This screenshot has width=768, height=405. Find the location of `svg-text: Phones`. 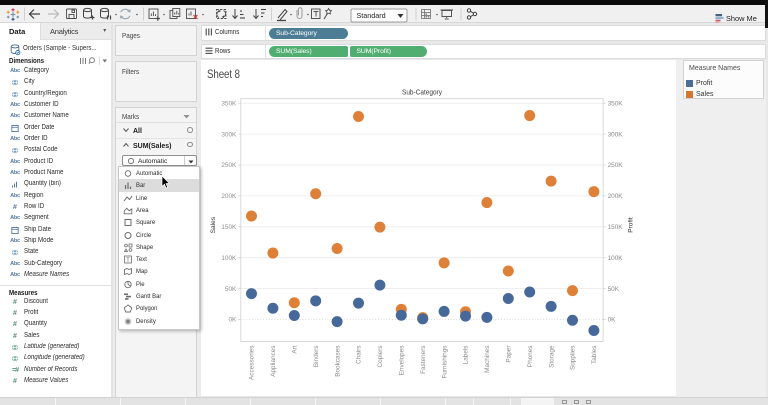

svg-text: Phones is located at coordinates (530, 357).